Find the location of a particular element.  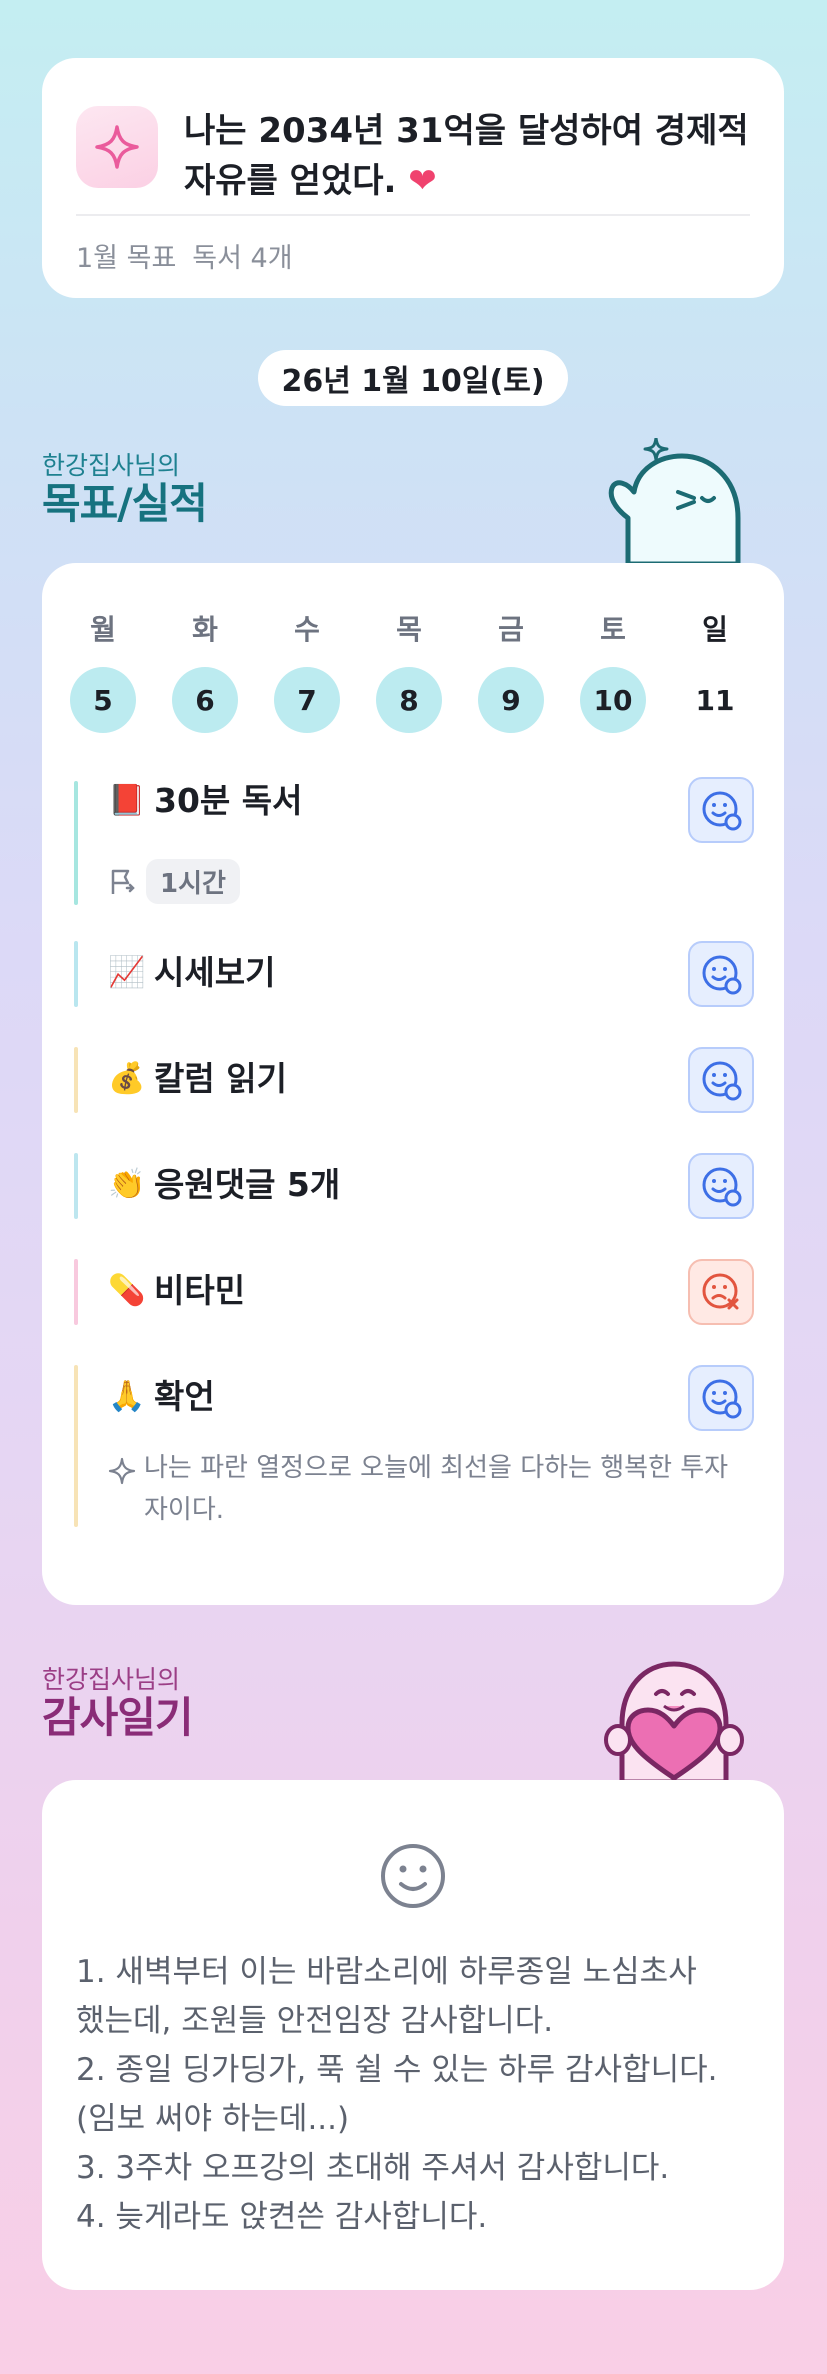

chart-increasing-icon: 📈 is located at coordinates (127, 972).